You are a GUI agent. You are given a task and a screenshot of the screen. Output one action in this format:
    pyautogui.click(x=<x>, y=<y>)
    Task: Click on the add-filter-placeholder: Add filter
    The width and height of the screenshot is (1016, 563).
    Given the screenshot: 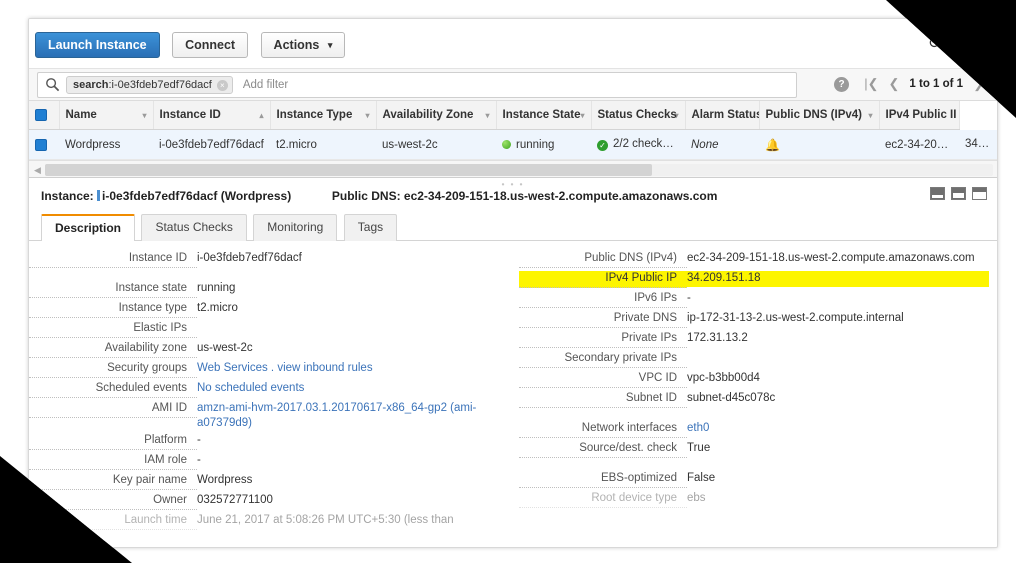 What is the action you would take?
    pyautogui.click(x=265, y=85)
    